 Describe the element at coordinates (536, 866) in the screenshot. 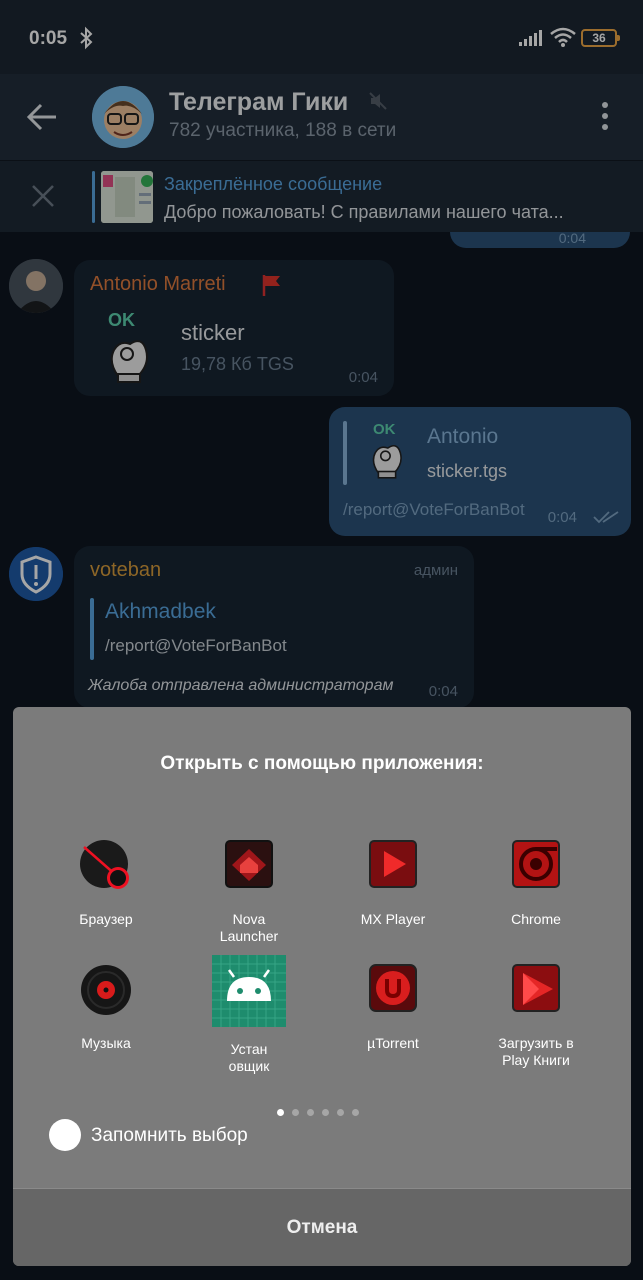

I see `chrome-icon` at that location.